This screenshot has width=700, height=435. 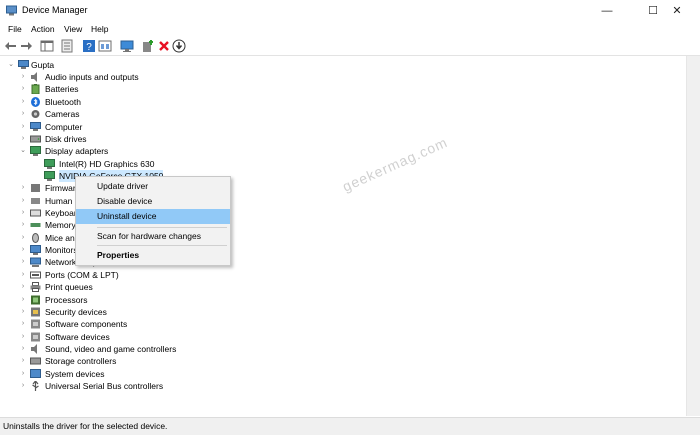 I want to click on category-label: Display adapters, so click(x=77, y=151).